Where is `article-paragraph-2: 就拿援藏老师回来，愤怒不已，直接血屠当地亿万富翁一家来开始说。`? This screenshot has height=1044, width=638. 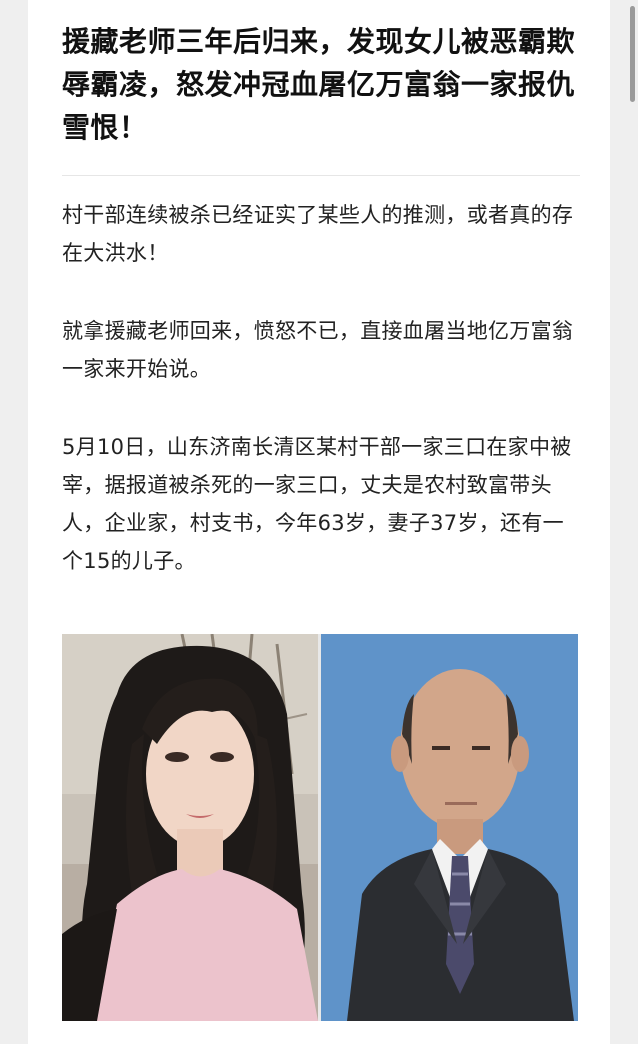 article-paragraph-2: 就拿援藏老师回来，愤怒不已，直接血屠当地亿万富翁一家来开始说。 is located at coordinates (318, 350).